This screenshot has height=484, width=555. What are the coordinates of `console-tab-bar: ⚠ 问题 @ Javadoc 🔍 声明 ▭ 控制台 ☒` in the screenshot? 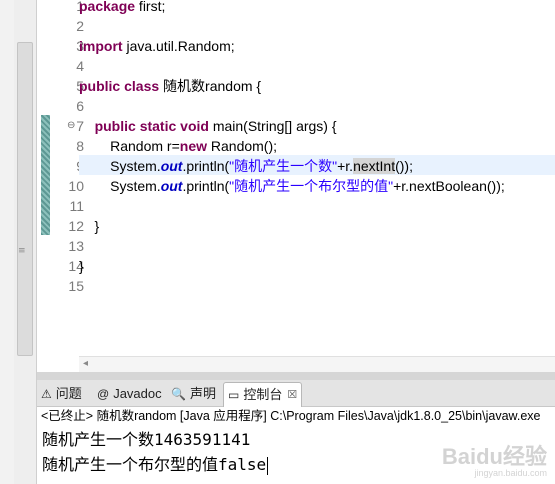 It's located at (296, 393).